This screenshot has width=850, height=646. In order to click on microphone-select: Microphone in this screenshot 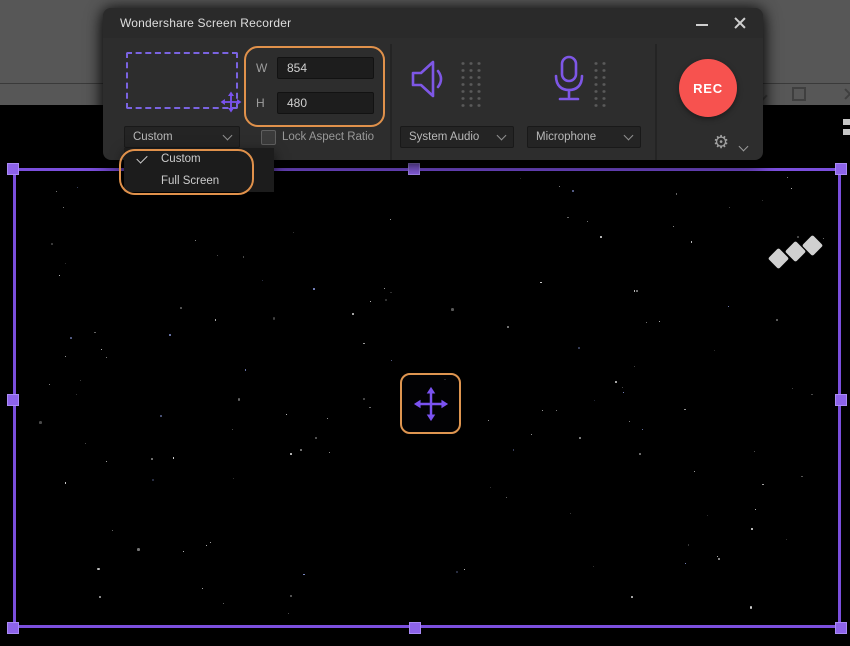, I will do `click(584, 137)`.